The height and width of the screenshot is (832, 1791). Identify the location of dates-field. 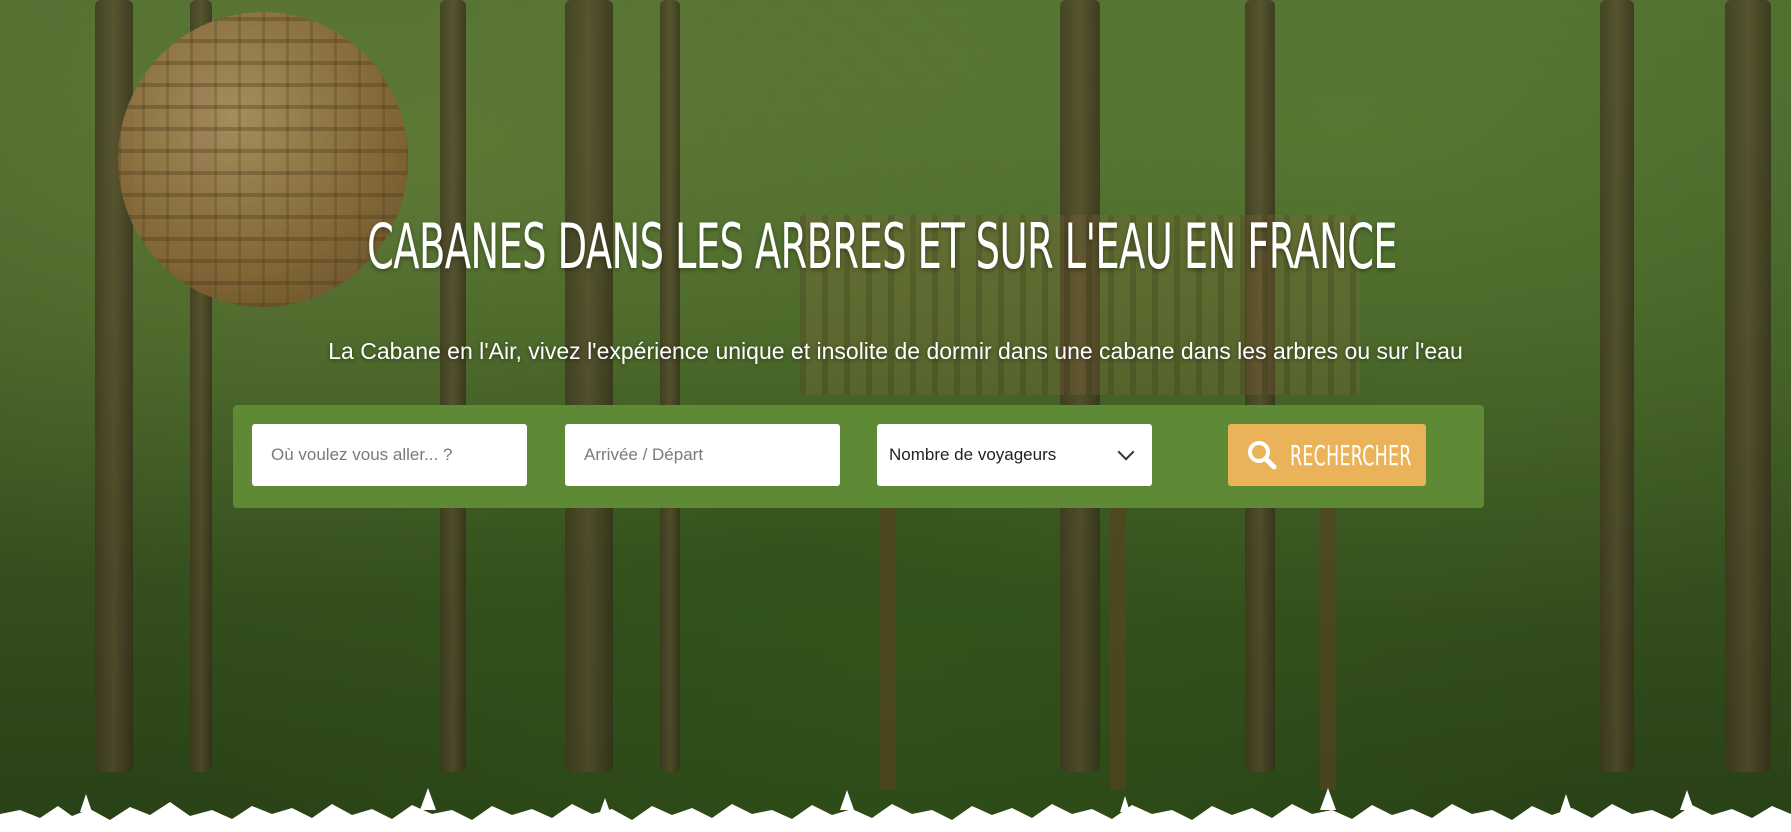
(702, 455).